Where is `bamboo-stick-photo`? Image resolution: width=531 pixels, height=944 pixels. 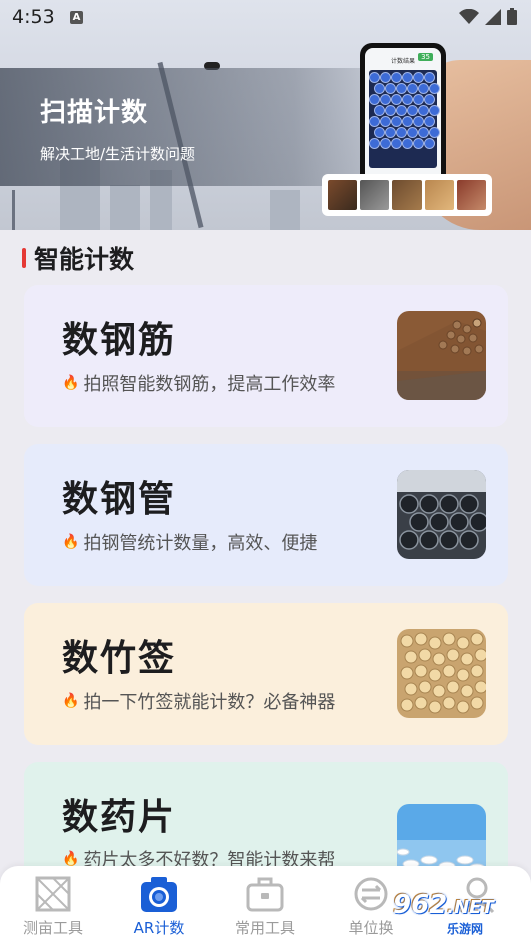 bamboo-stick-photo is located at coordinates (441, 673).